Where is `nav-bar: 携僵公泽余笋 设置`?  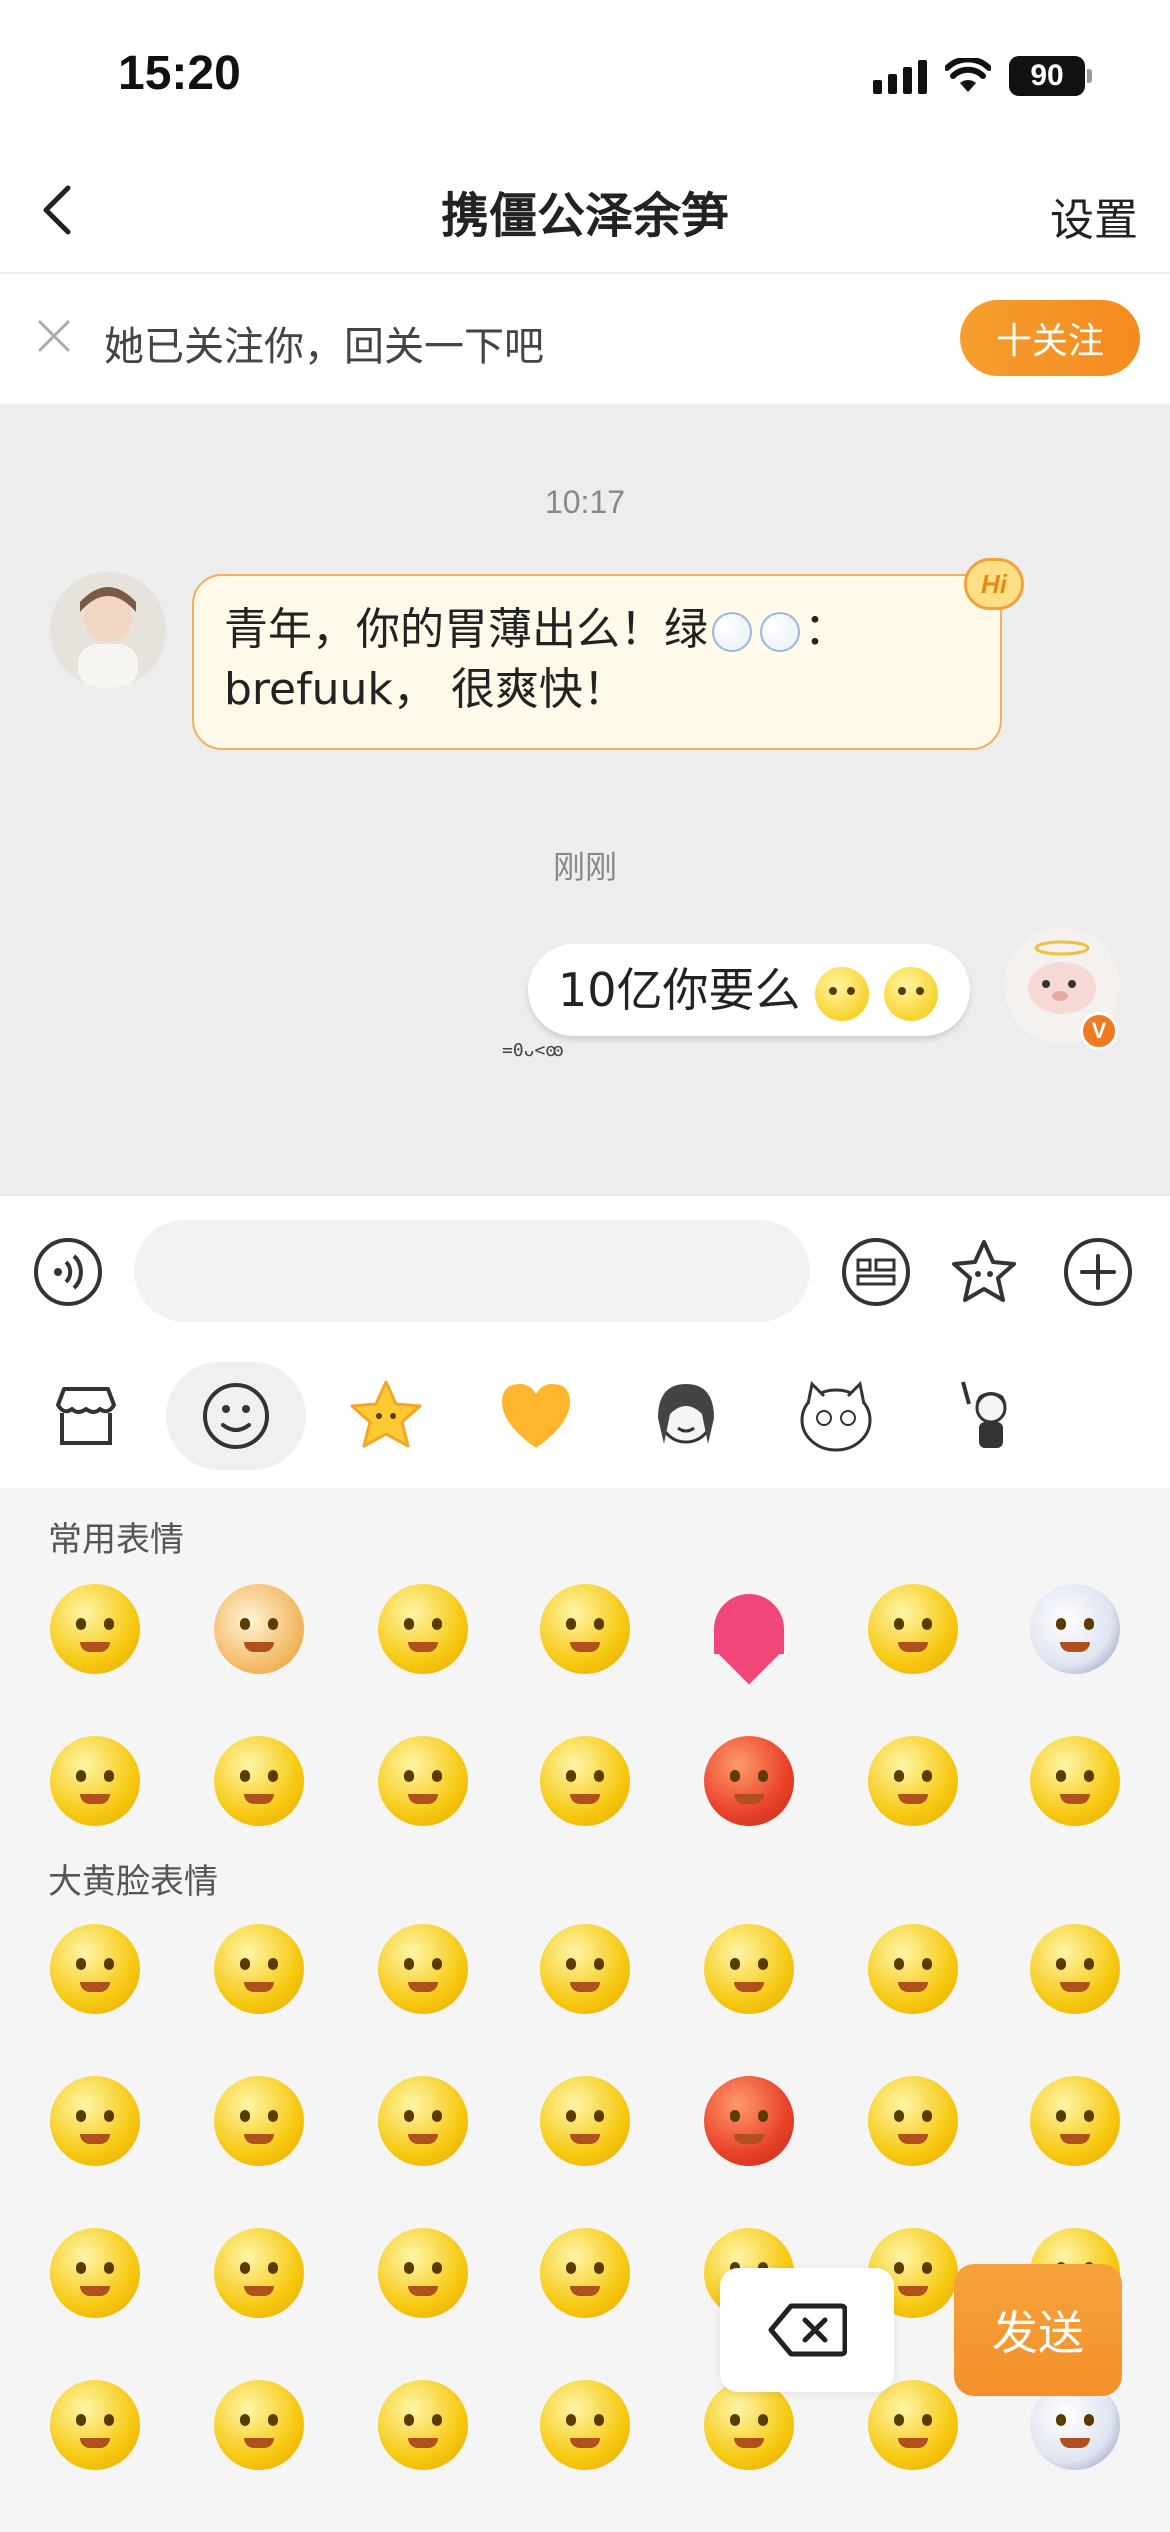
nav-bar: 携僵公泽余笋 设置 is located at coordinates (585, 212).